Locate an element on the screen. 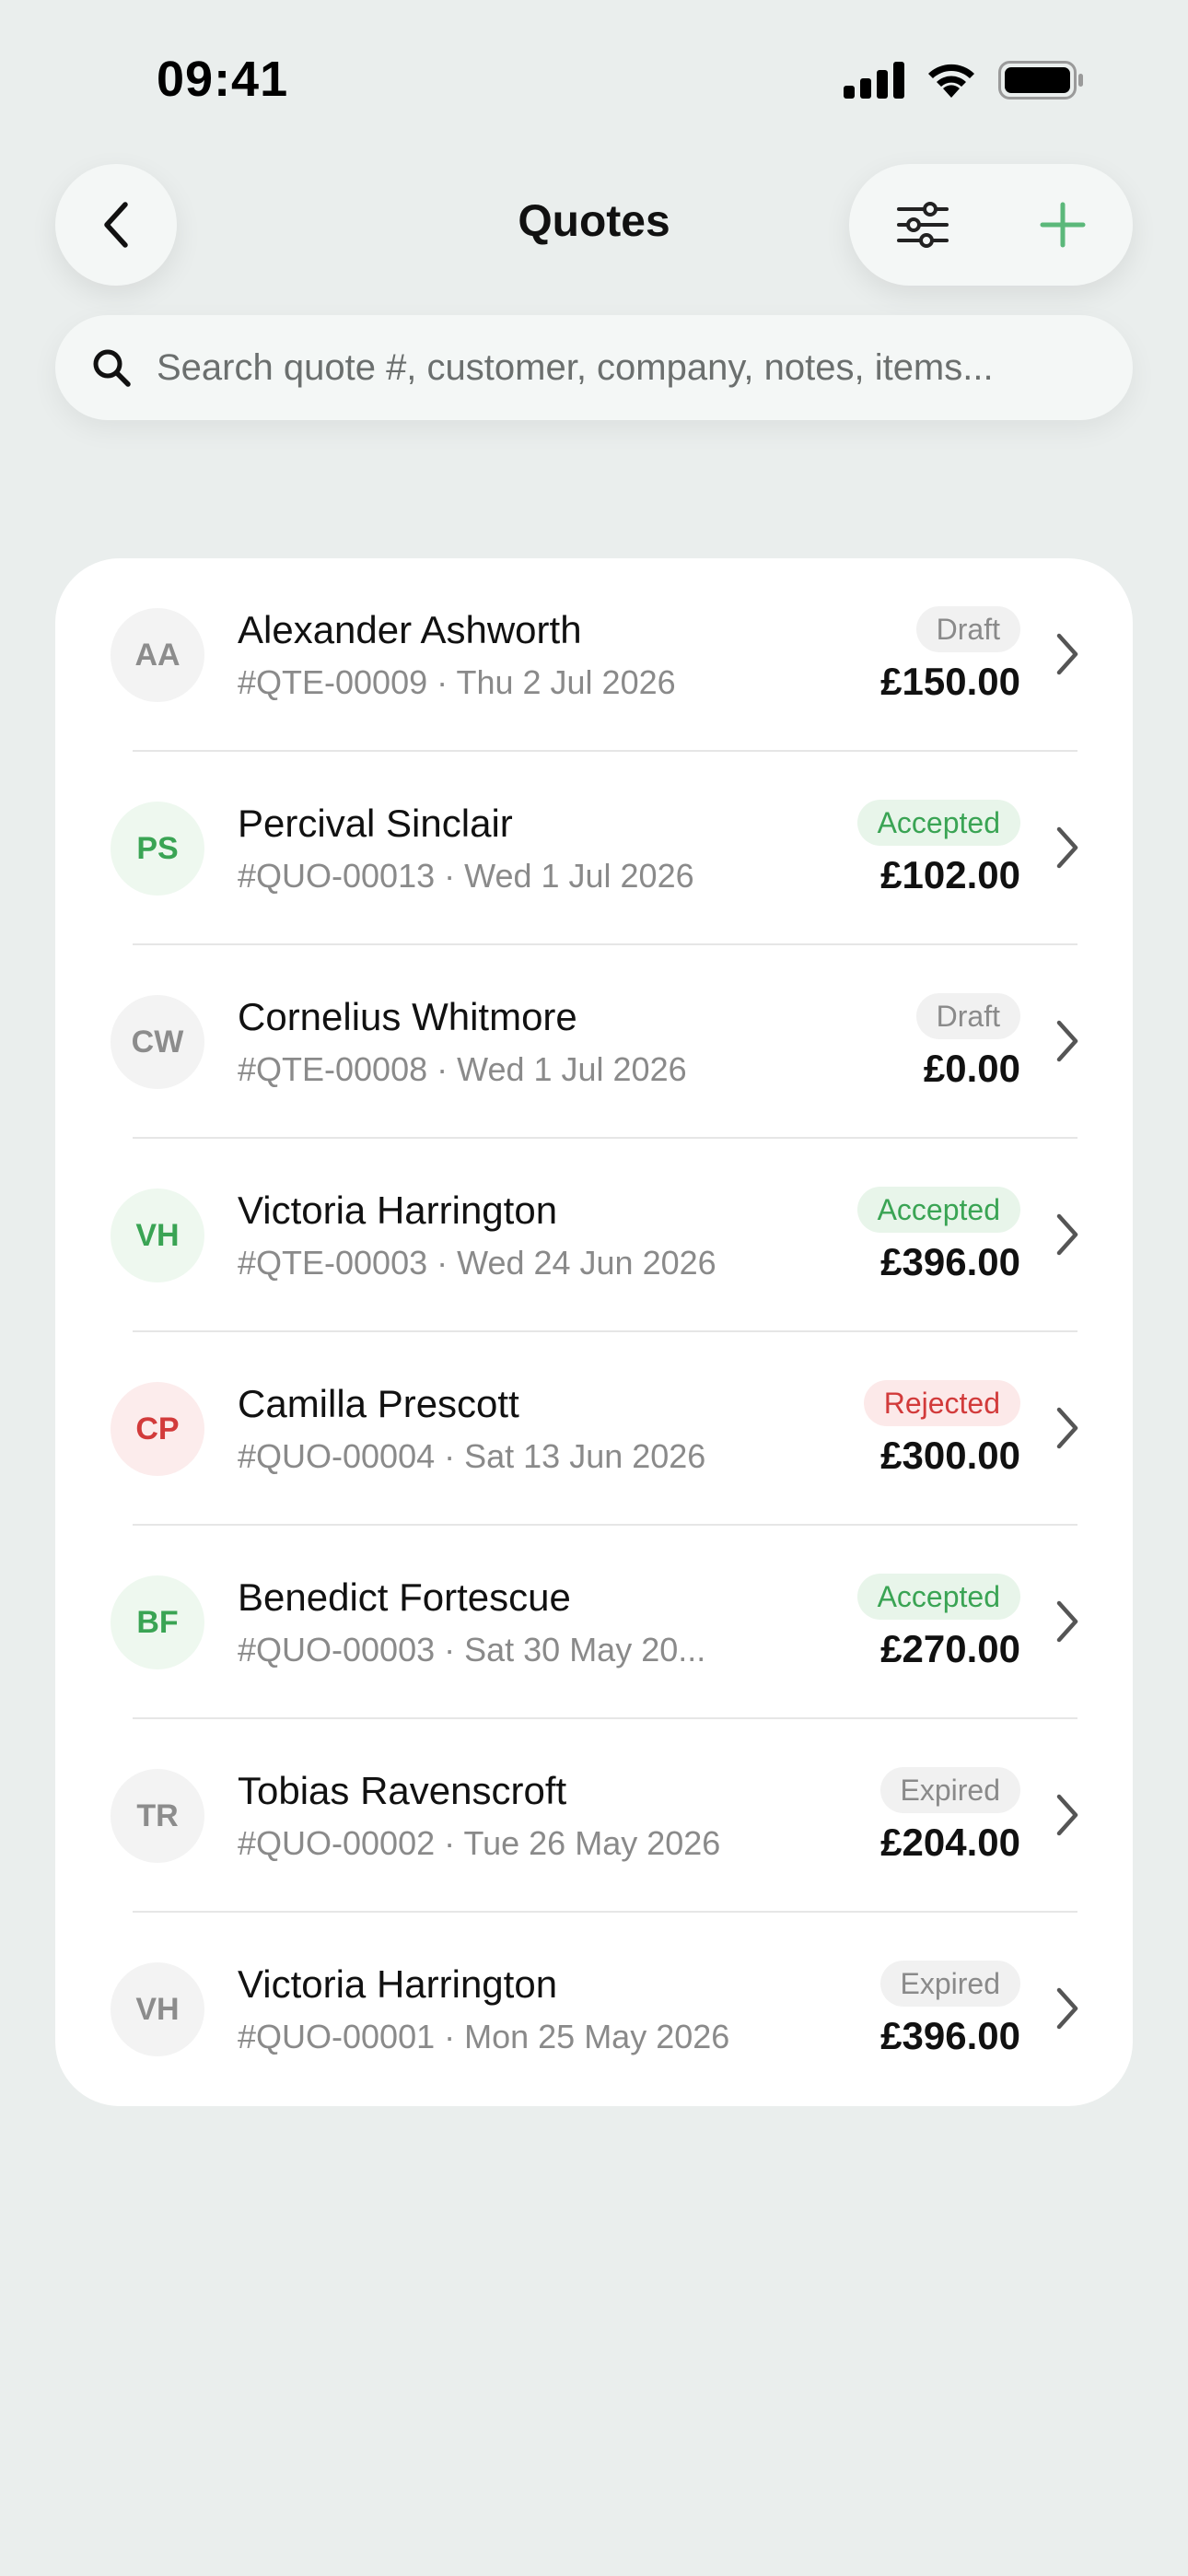  quote-meta: #QTE-00008 · Wed 1 Jul 2026 is located at coordinates (462, 1069).